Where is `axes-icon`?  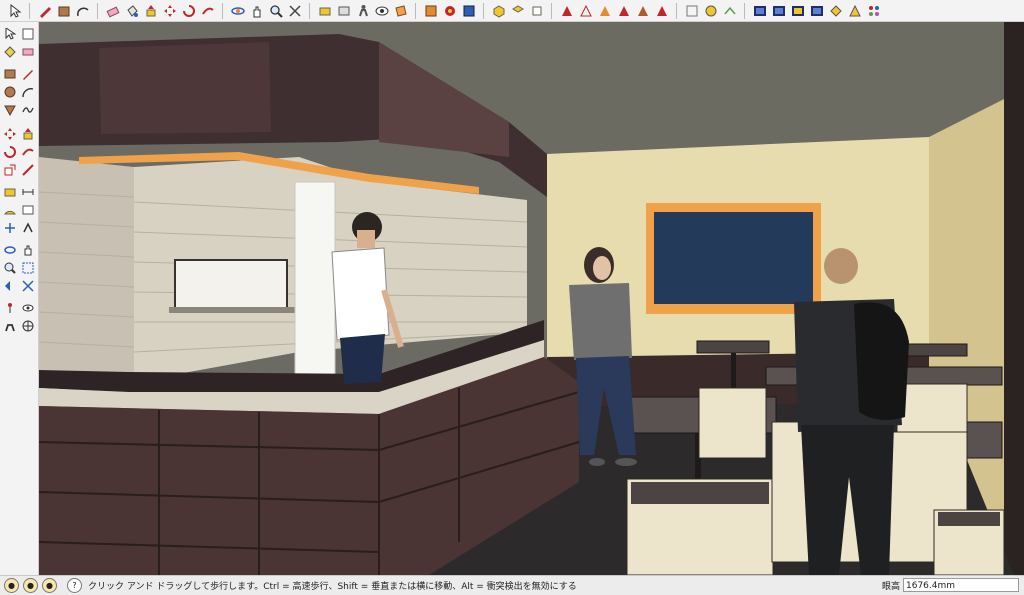
axes-icon is located at coordinates (10, 228).